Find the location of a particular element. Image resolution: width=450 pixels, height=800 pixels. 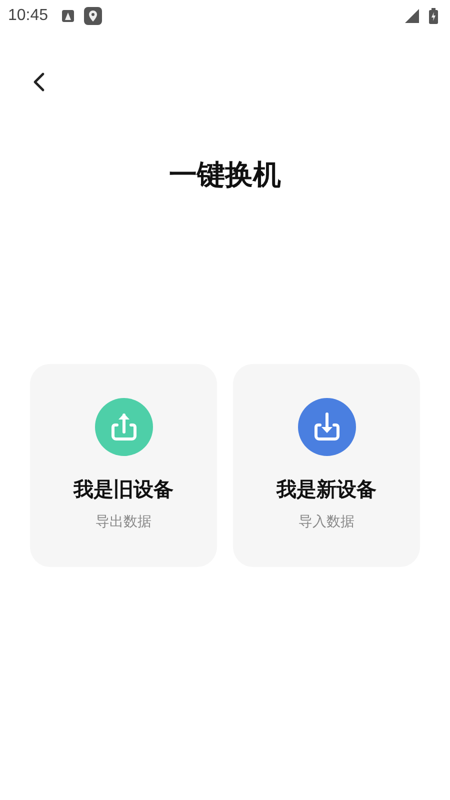

location-pin-icon is located at coordinates (93, 16).